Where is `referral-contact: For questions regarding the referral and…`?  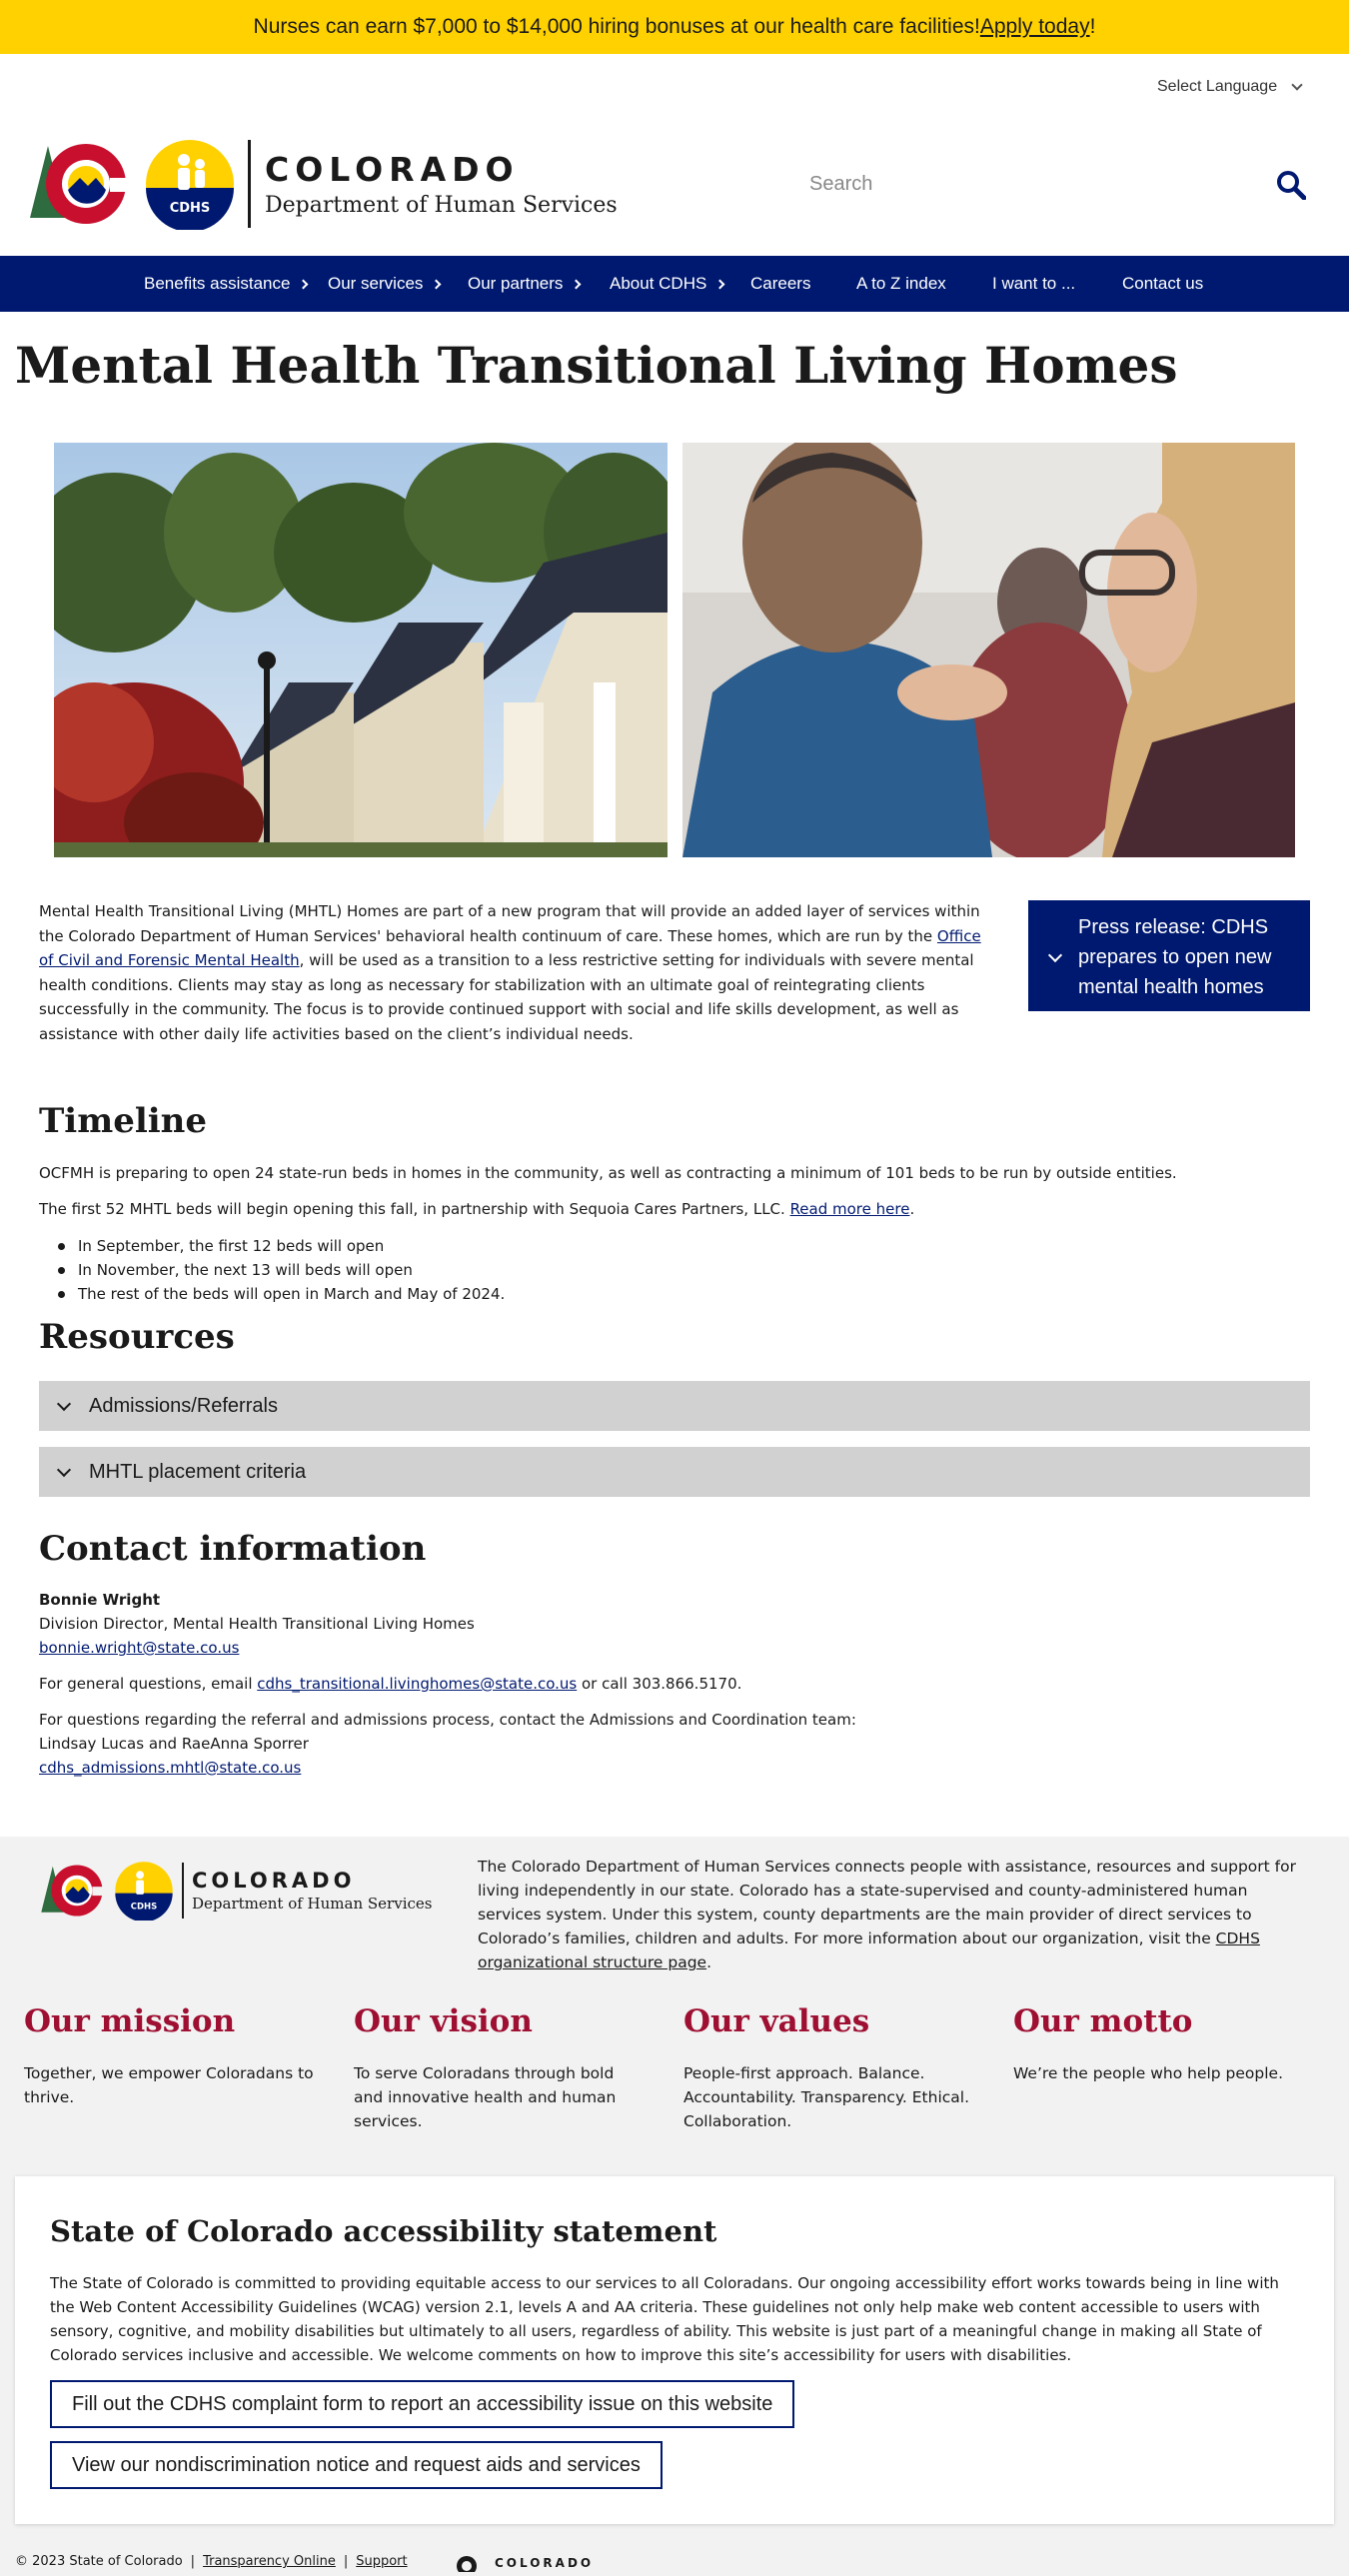
referral-contact: For questions regarding the referral and… is located at coordinates (447, 1744).